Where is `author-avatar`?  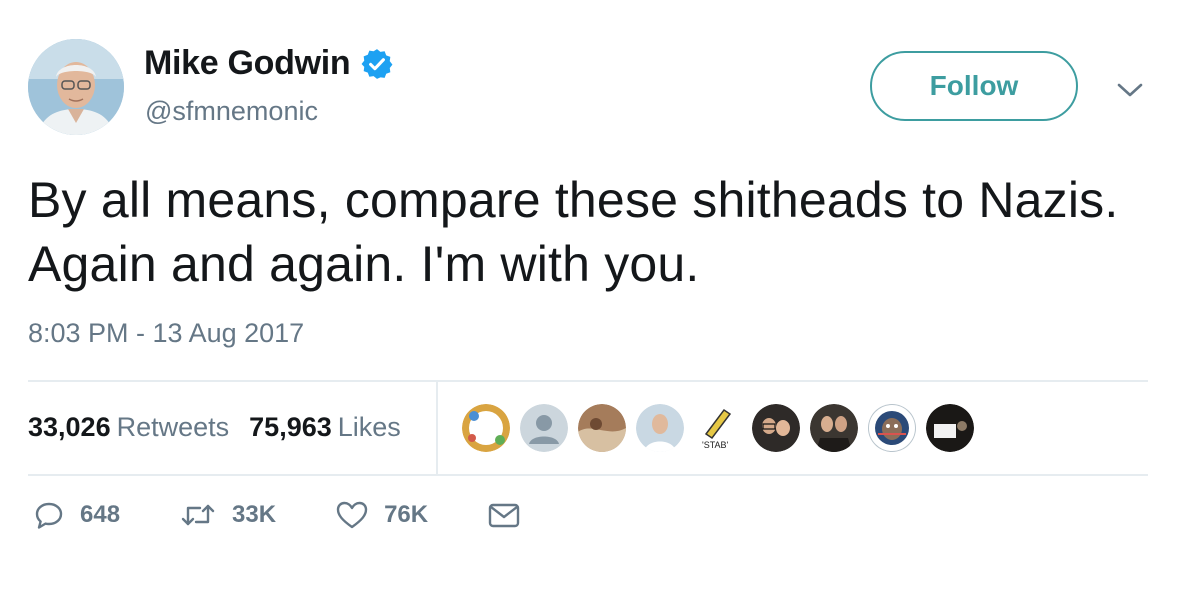 author-avatar is located at coordinates (76, 87).